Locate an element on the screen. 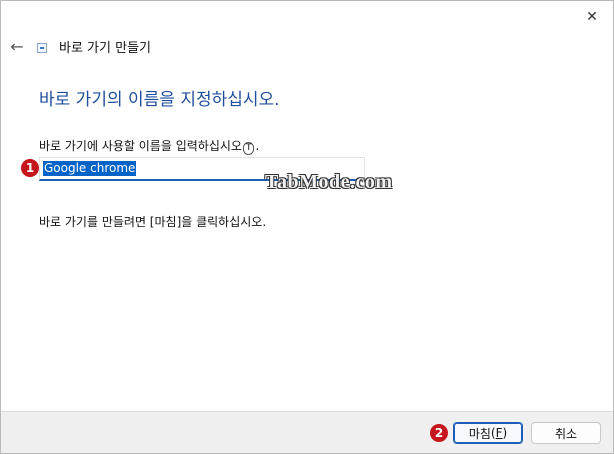 This screenshot has height=454, width=614. close-button: ✕ is located at coordinates (592, 17).